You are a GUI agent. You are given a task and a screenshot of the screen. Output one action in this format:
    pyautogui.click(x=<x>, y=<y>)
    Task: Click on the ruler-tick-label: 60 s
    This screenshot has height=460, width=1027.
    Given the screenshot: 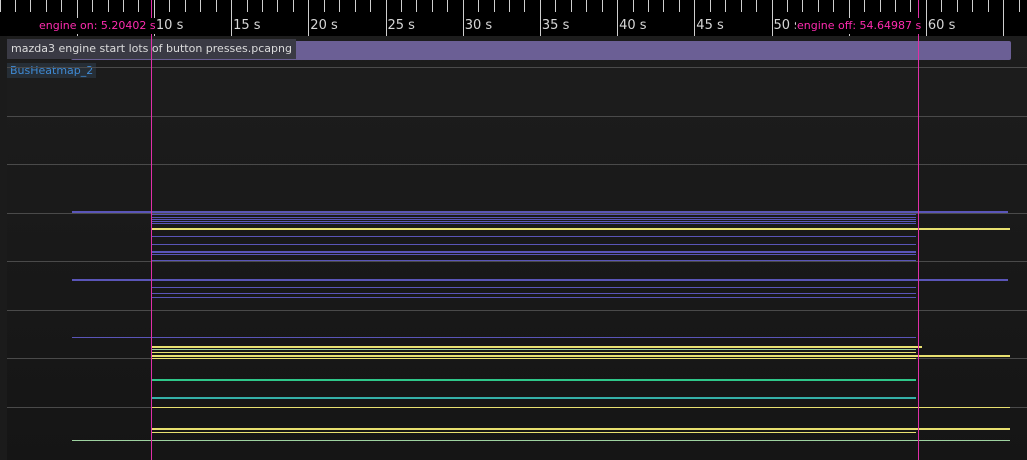 What is the action you would take?
    pyautogui.click(x=941, y=25)
    